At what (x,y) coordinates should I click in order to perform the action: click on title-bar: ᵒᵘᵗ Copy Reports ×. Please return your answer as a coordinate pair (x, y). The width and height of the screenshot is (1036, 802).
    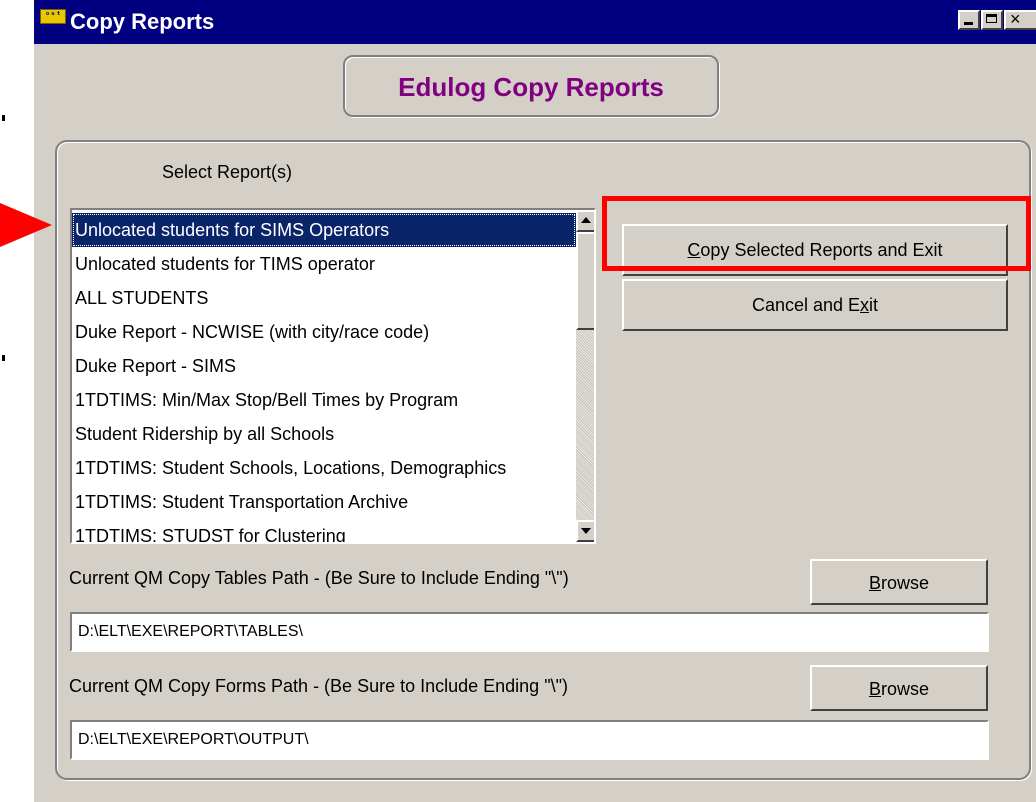
    Looking at the image, I should click on (535, 22).